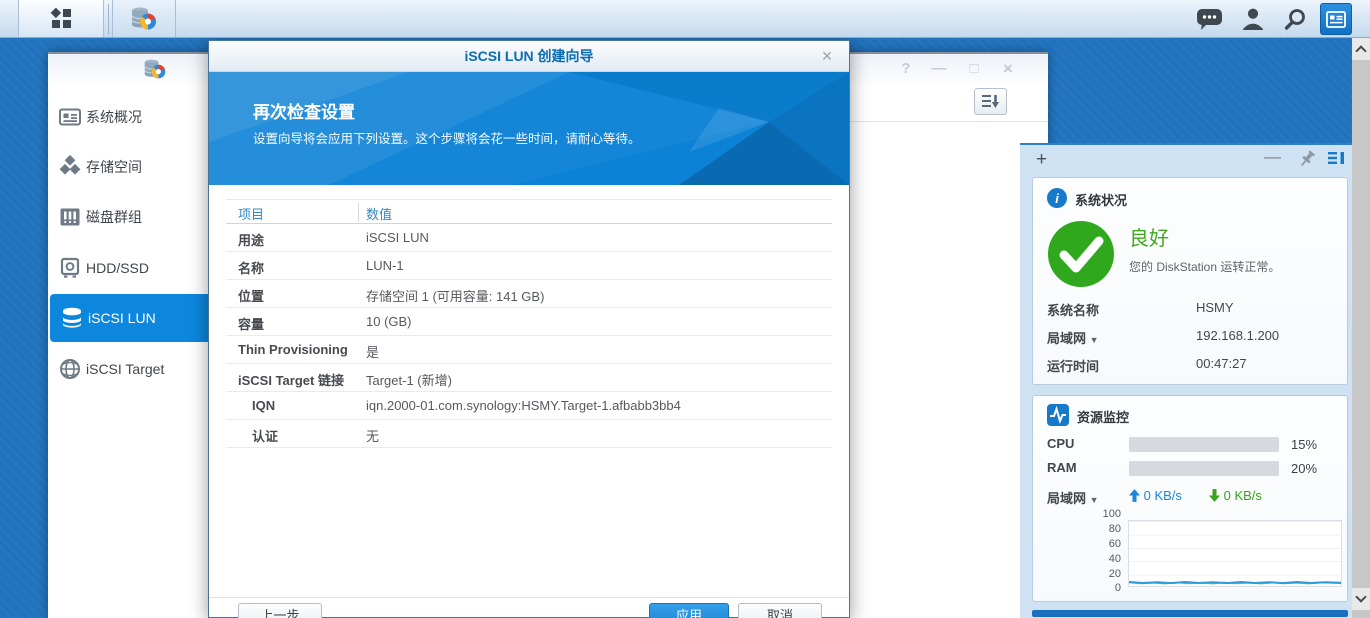 The width and height of the screenshot is (1370, 618). Describe the element at coordinates (1235, 553) in the screenshot. I see `network-traffic-chart` at that location.